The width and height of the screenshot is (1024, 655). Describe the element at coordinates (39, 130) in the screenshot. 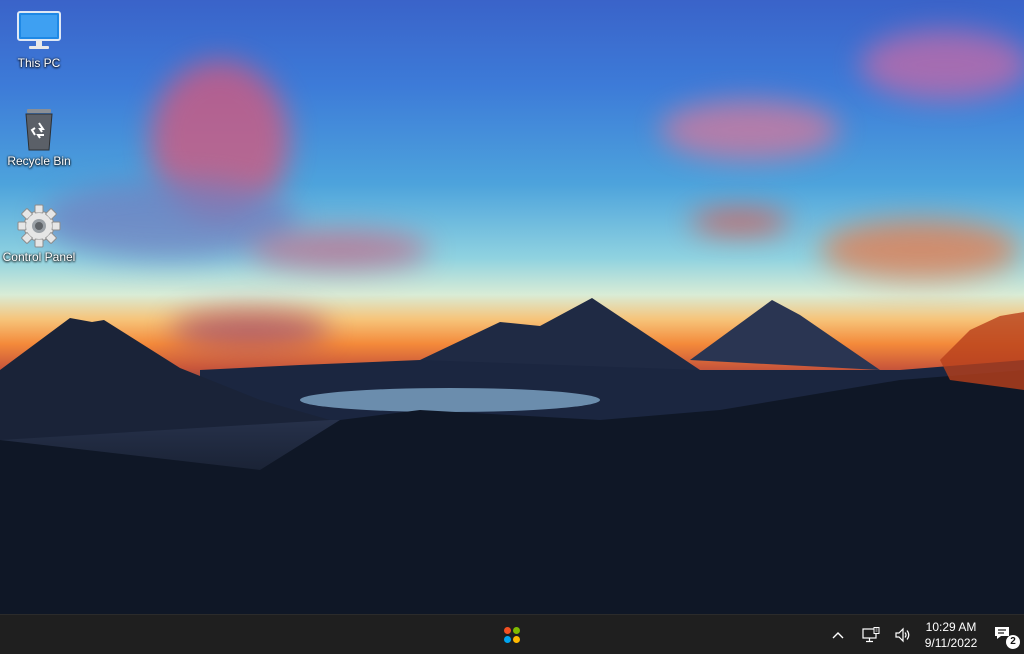

I see `recycle-bin-icon` at that location.